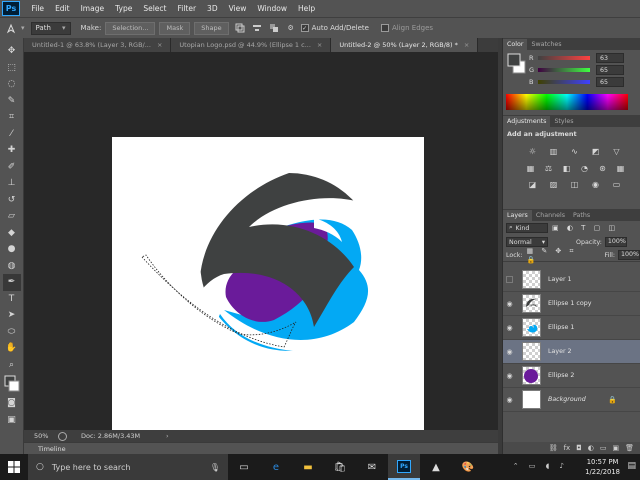 The height and width of the screenshot is (480, 640). Describe the element at coordinates (12, 101) in the screenshot. I see `quick-select-tool-icon: ✎` at that location.